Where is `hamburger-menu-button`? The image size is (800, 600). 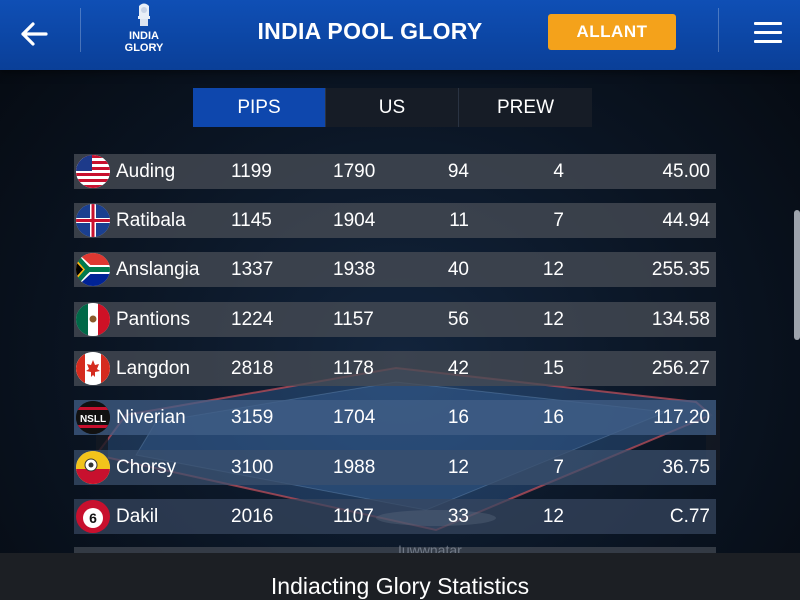 hamburger-menu-button is located at coordinates (768, 32).